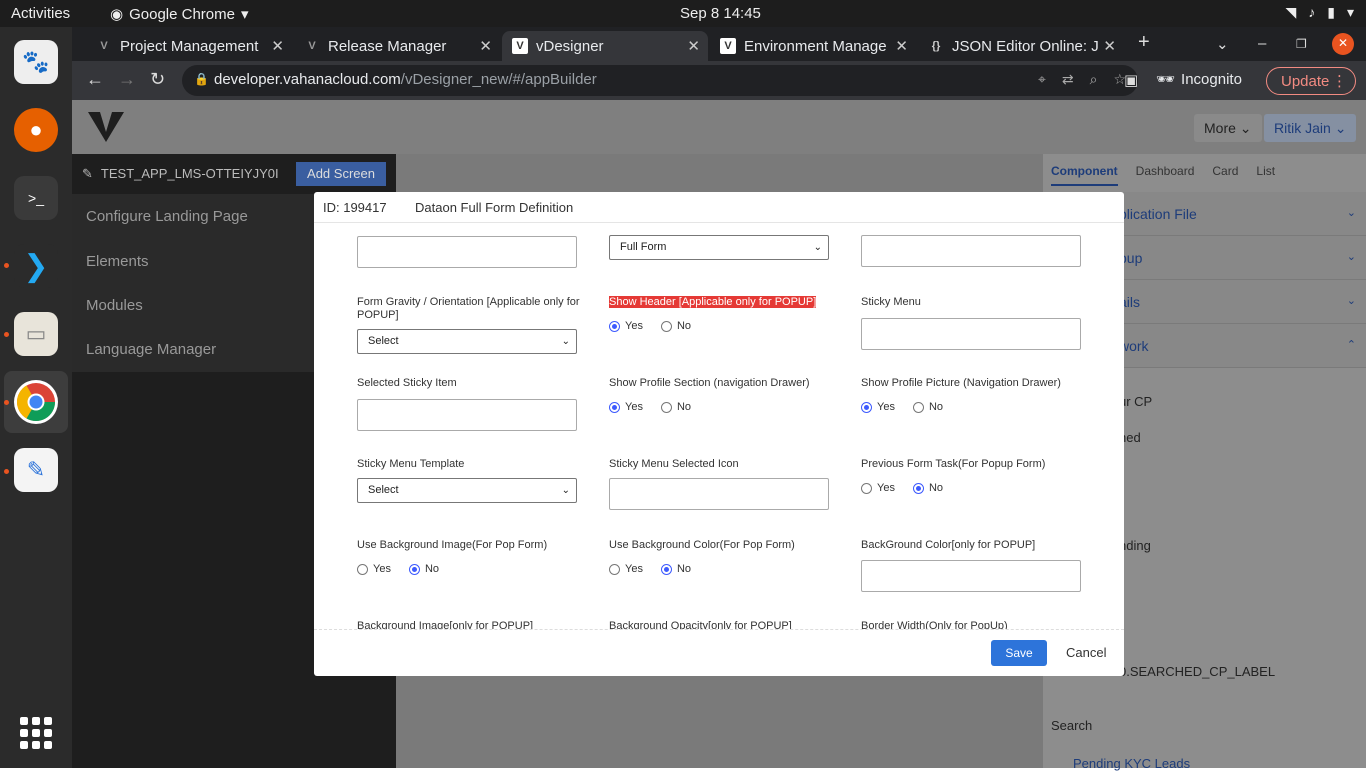  I want to click on back-icon: ←, so click(95, 79).